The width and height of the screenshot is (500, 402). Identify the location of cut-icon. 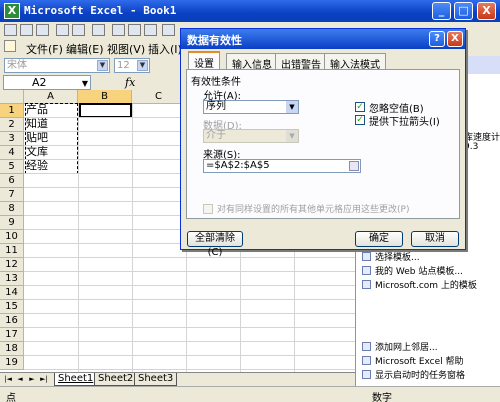
(118, 30).